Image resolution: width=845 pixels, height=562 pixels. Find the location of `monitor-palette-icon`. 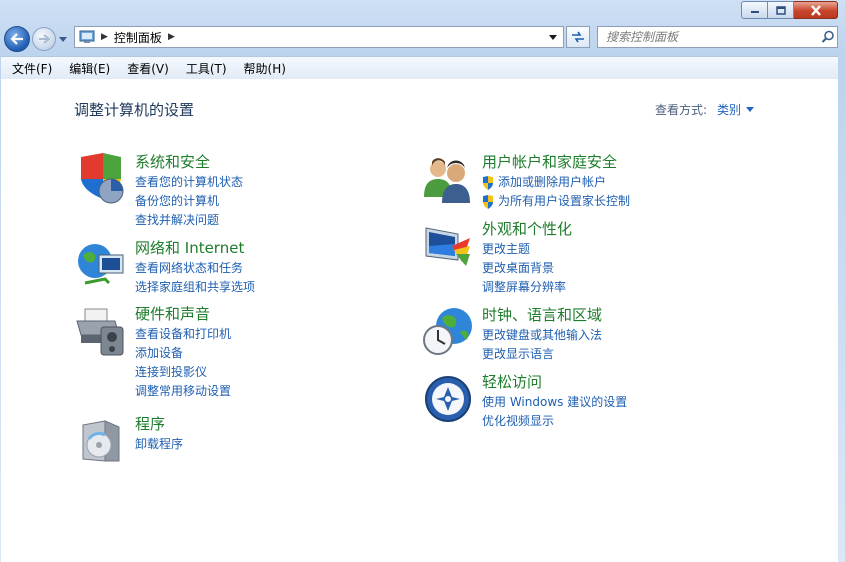

monitor-palette-icon is located at coordinates (448, 246).